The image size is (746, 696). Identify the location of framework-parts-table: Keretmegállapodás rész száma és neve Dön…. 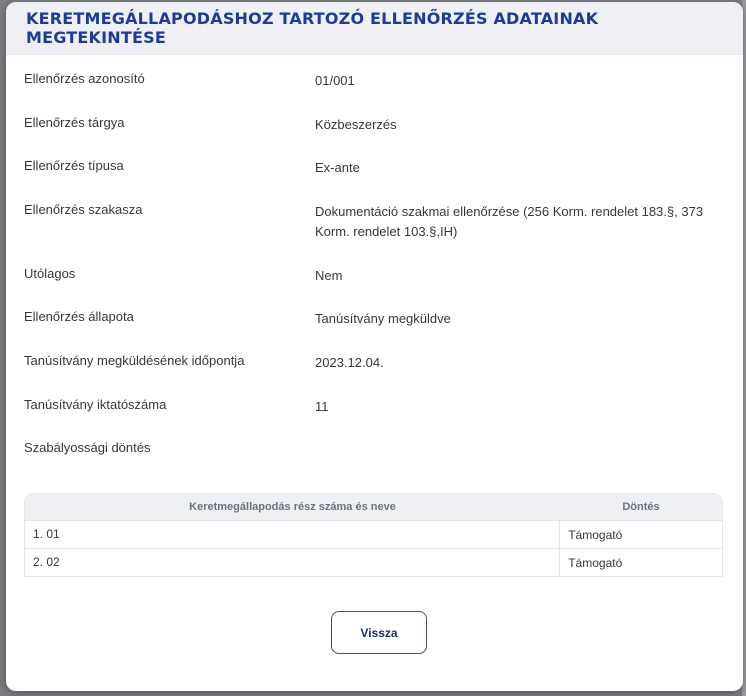
(373, 535).